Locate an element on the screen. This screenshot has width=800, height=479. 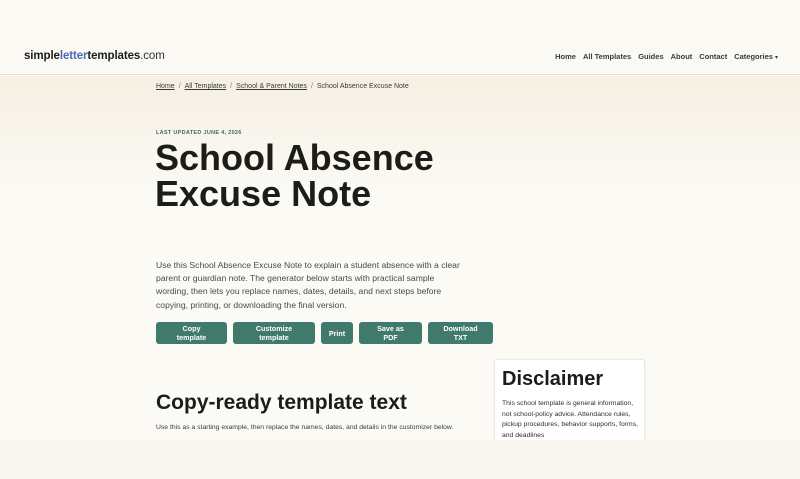
nav-guides: Guides is located at coordinates (650, 56).